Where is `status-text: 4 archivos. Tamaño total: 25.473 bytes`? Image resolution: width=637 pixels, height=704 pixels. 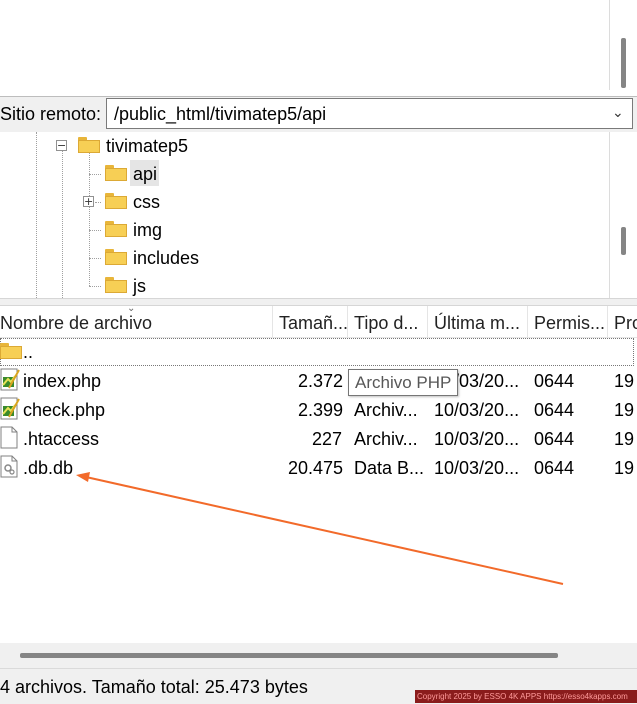
status-text: 4 archivos. Tamaño total: 25.473 bytes is located at coordinates (154, 687).